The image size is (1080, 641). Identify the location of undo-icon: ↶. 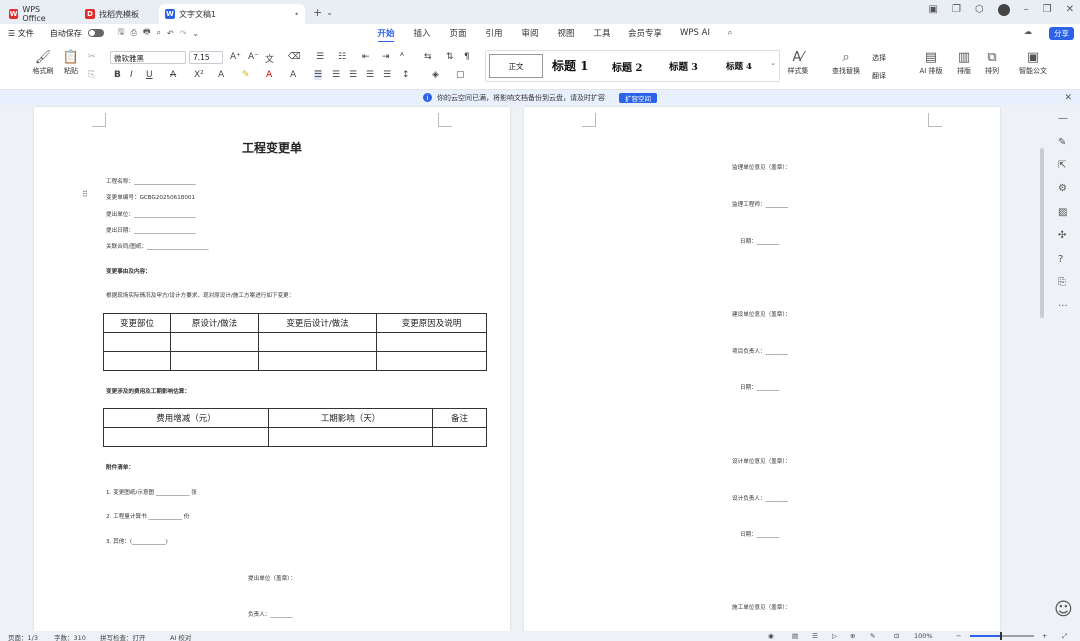
(170, 33).